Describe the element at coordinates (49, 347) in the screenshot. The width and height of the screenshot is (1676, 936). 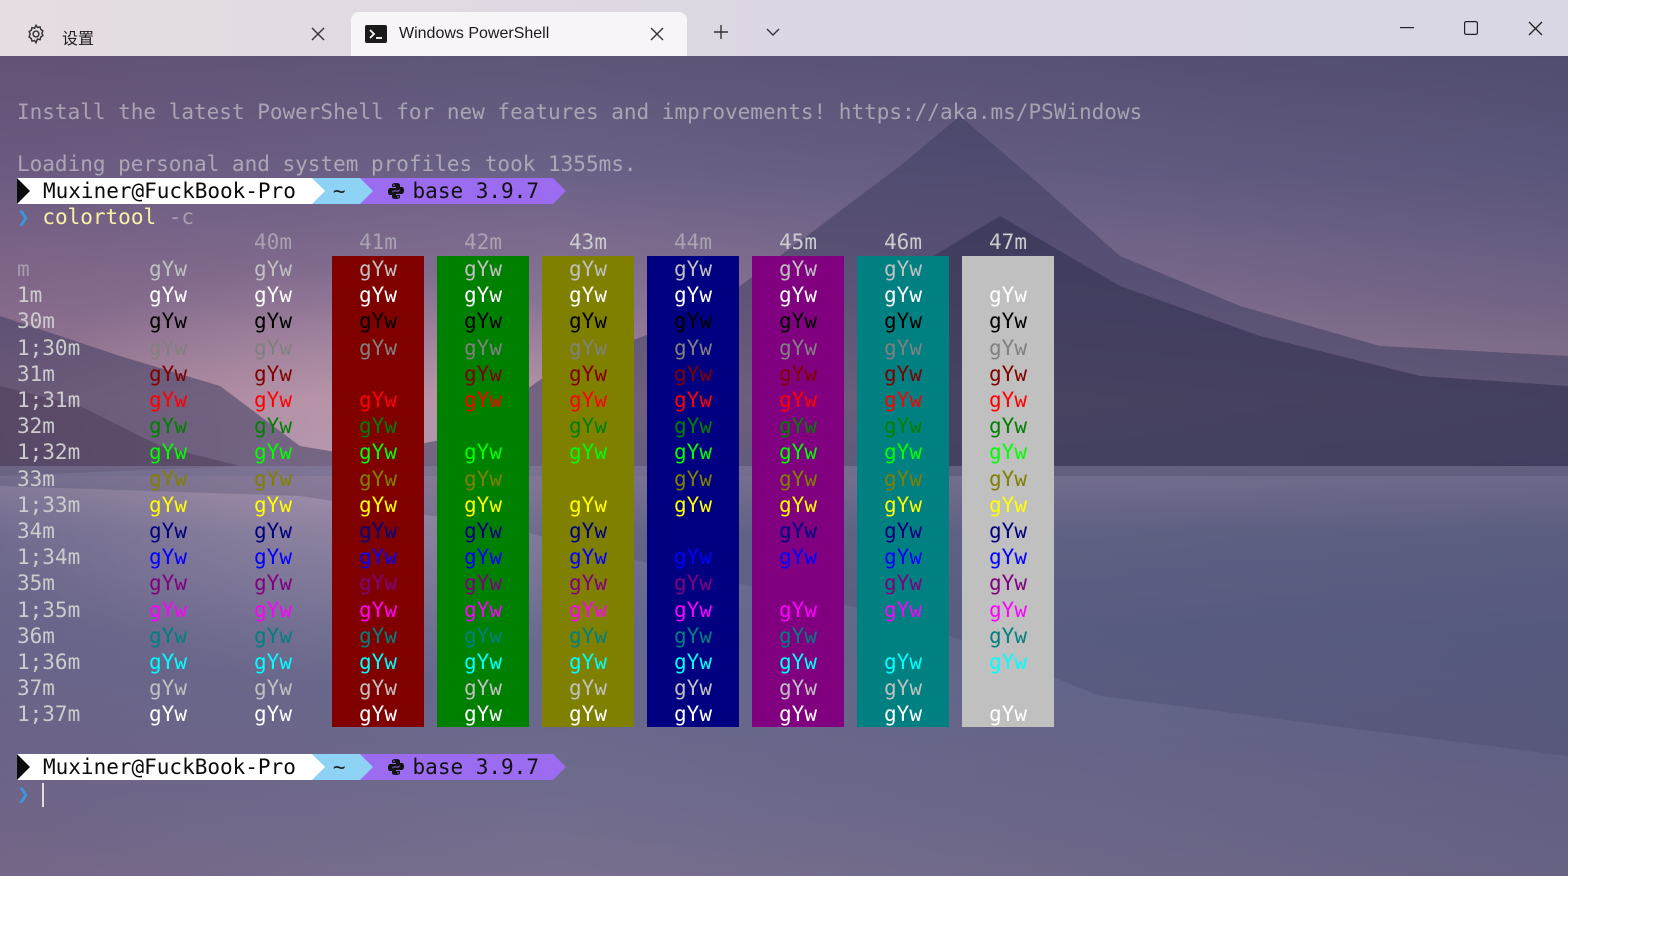
I see `fg-row-label: 1;30m` at that location.